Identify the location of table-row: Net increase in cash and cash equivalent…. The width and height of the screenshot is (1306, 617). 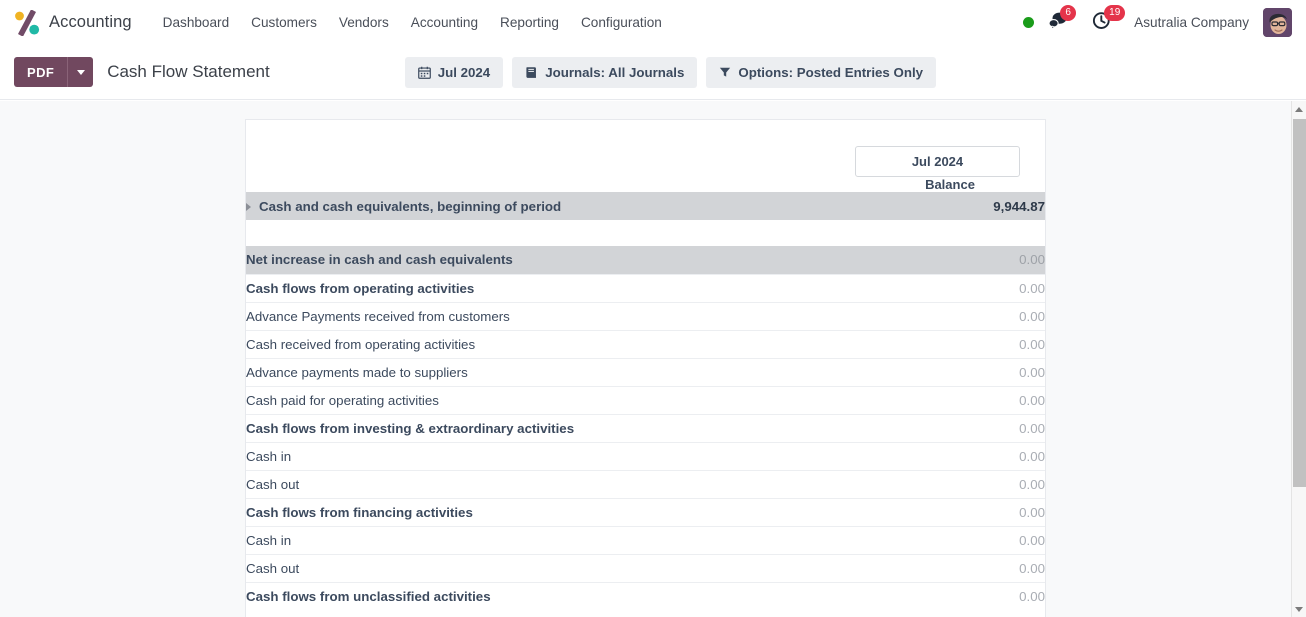
(645, 260).